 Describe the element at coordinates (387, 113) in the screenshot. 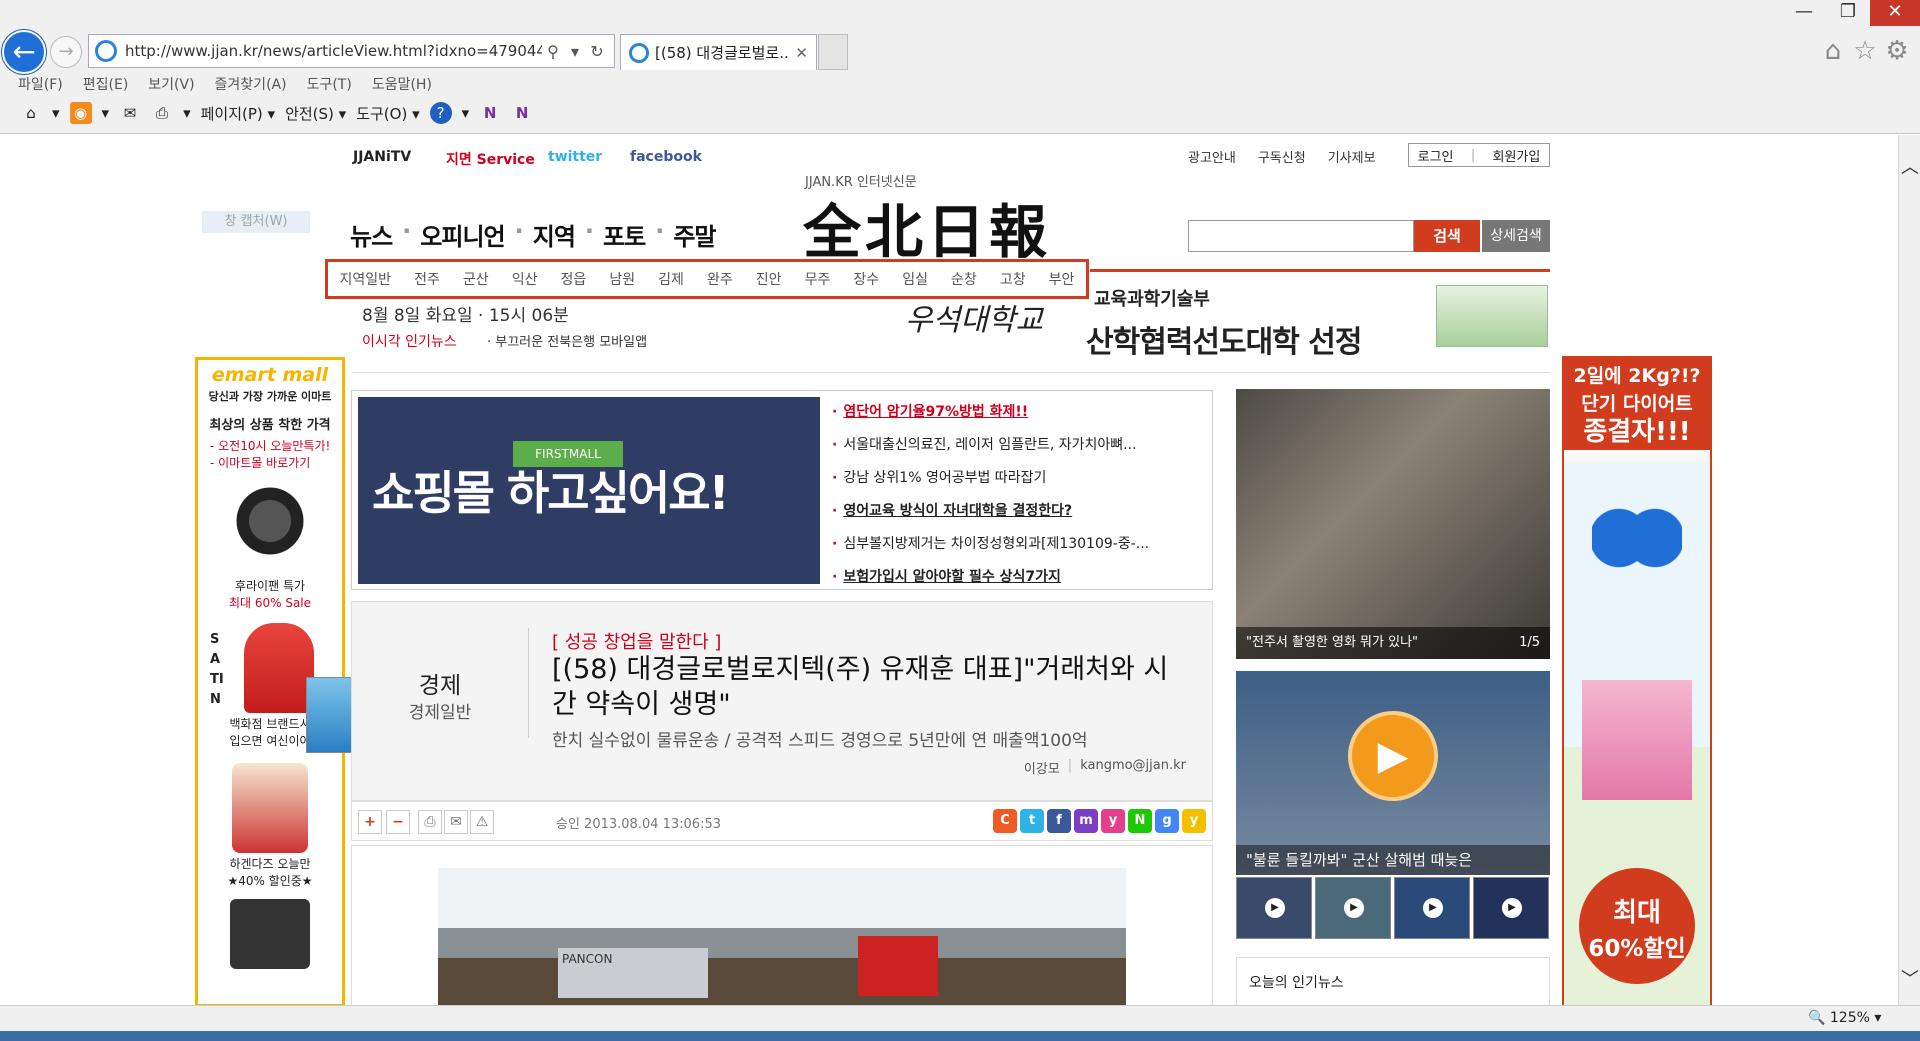

I see `tools-menu: 도구(O) ▾` at that location.